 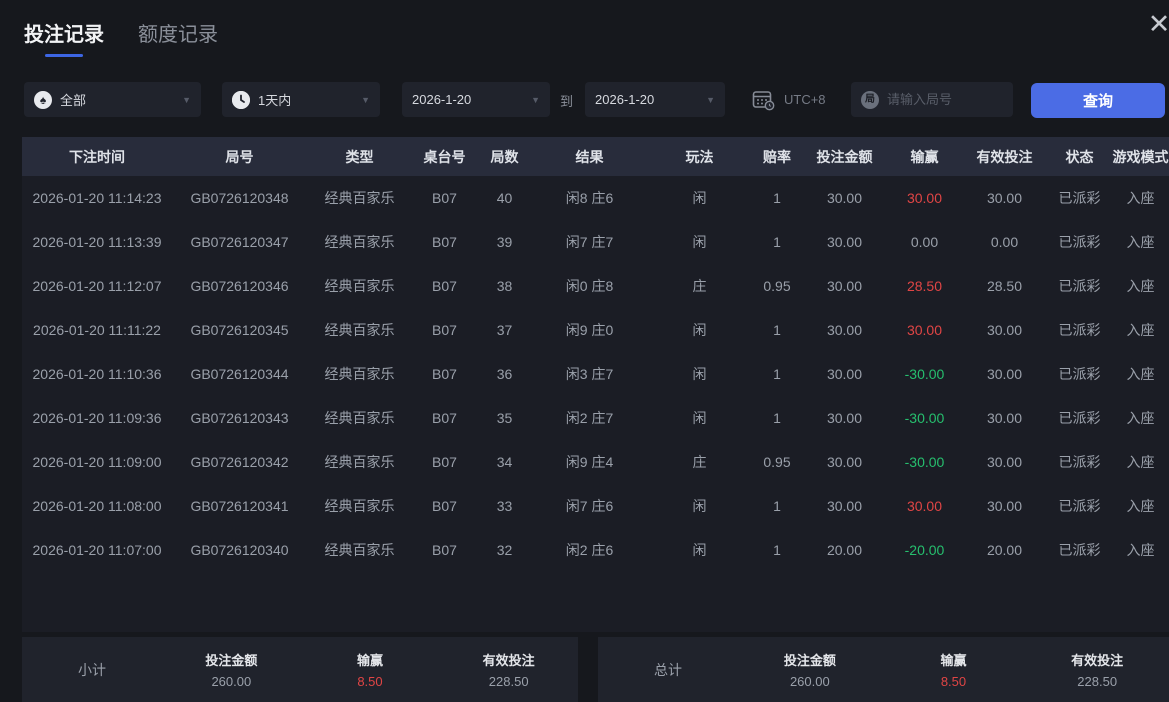 What do you see at coordinates (64, 37) in the screenshot?
I see `tab-bet-records: 投注记录` at bounding box center [64, 37].